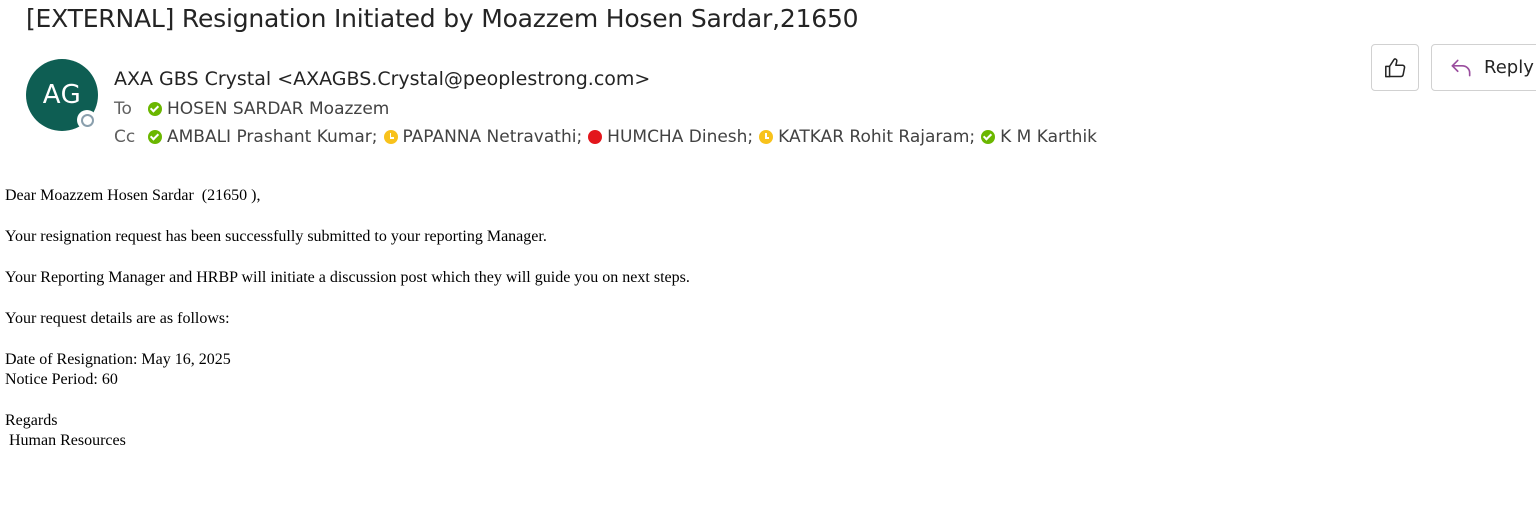  I want to click on like-button, so click(1395, 67).